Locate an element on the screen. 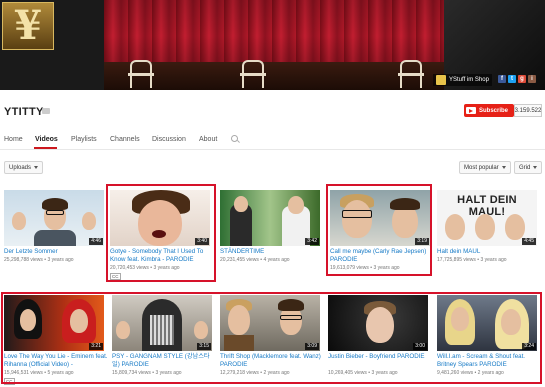 The width and height of the screenshot is (545, 387). twitter-icon: t is located at coordinates (512, 79).